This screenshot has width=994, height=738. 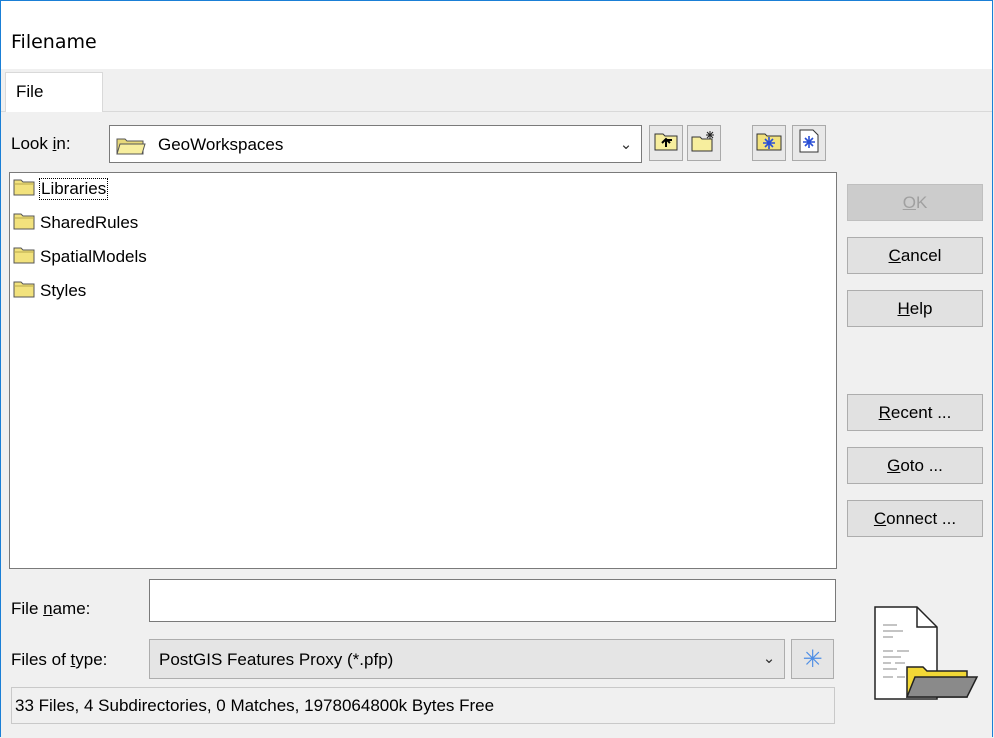 What do you see at coordinates (221, 144) in the screenshot?
I see `look-in-value: GeoWorkspaces` at bounding box center [221, 144].